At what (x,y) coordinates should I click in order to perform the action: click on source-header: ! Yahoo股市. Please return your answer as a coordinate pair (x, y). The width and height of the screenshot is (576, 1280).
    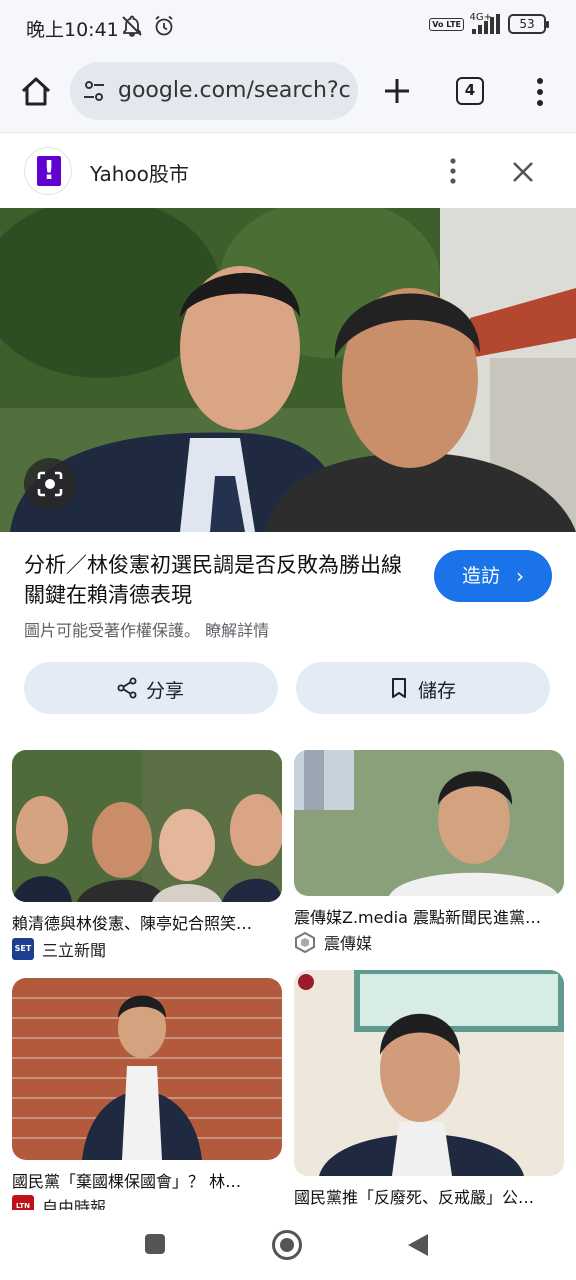
    Looking at the image, I should click on (288, 170).